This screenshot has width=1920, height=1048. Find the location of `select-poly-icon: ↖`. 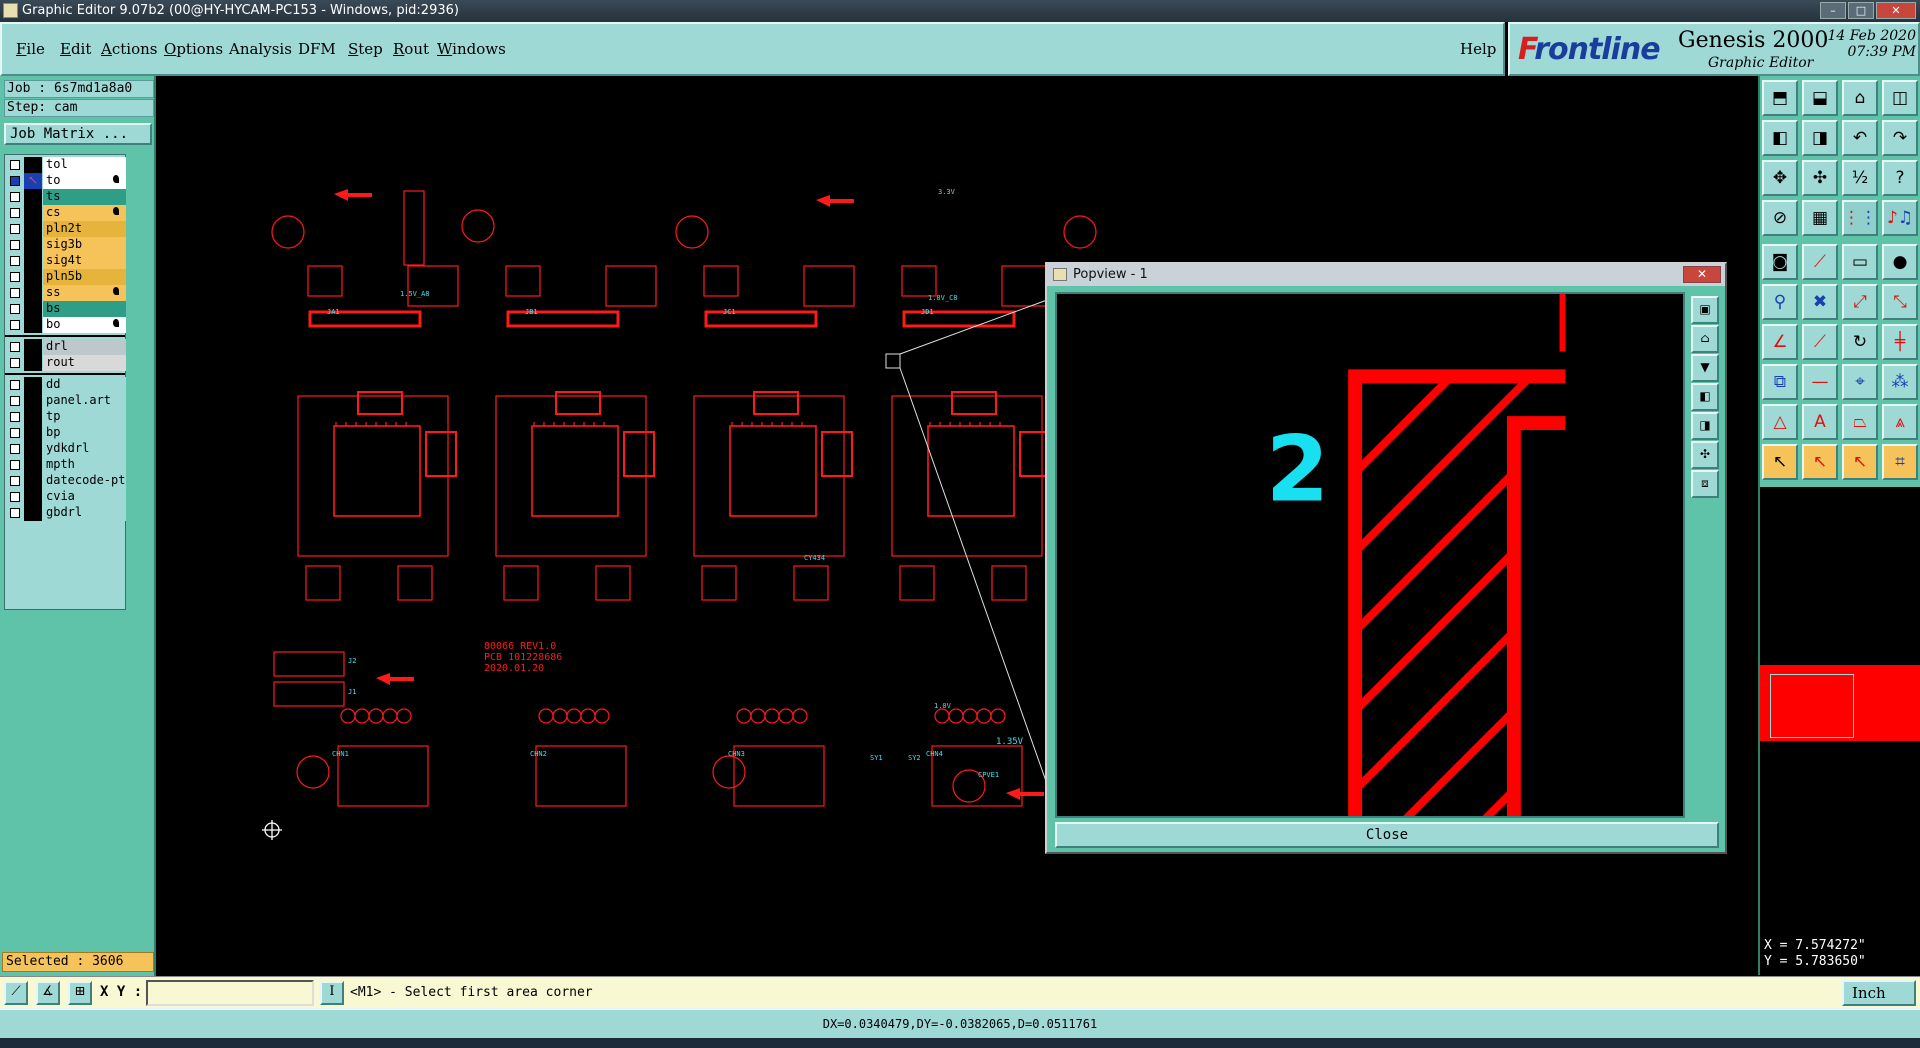

select-poly-icon: ↖ is located at coordinates (1860, 462).